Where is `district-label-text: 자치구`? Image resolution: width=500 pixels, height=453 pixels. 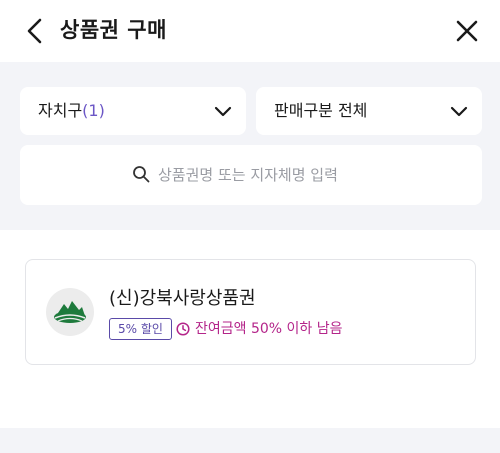 district-label-text: 자치구 is located at coordinates (60, 110).